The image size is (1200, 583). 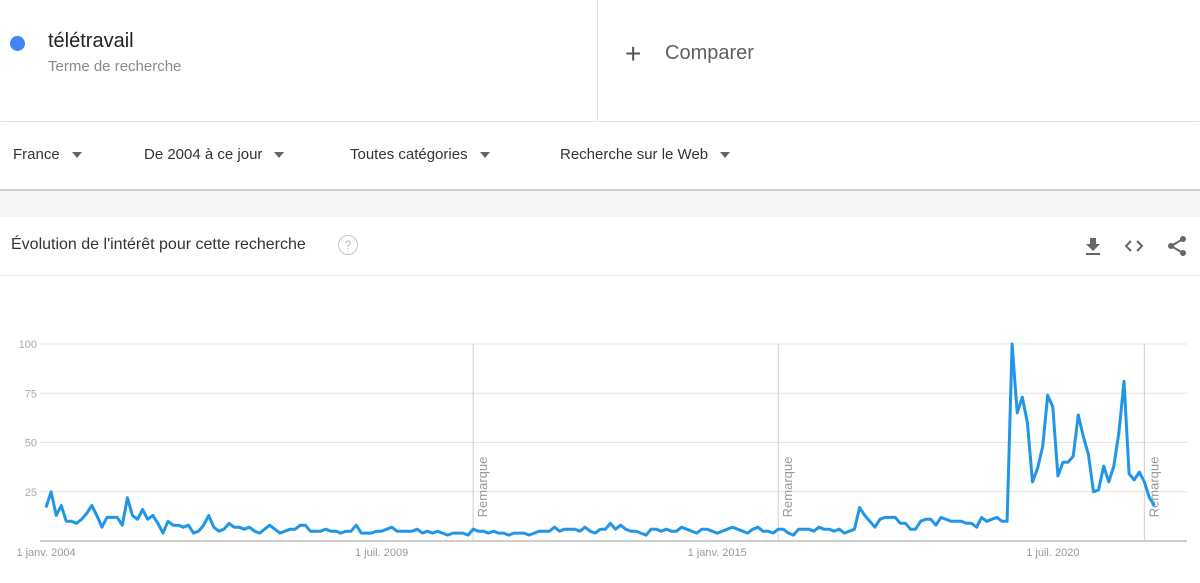 I want to click on filter-region-dropdown: France, so click(x=47, y=154).